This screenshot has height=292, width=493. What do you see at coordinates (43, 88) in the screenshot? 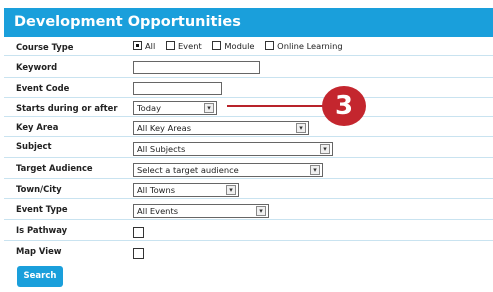
I see `event-code-label: Event Code` at bounding box center [43, 88].